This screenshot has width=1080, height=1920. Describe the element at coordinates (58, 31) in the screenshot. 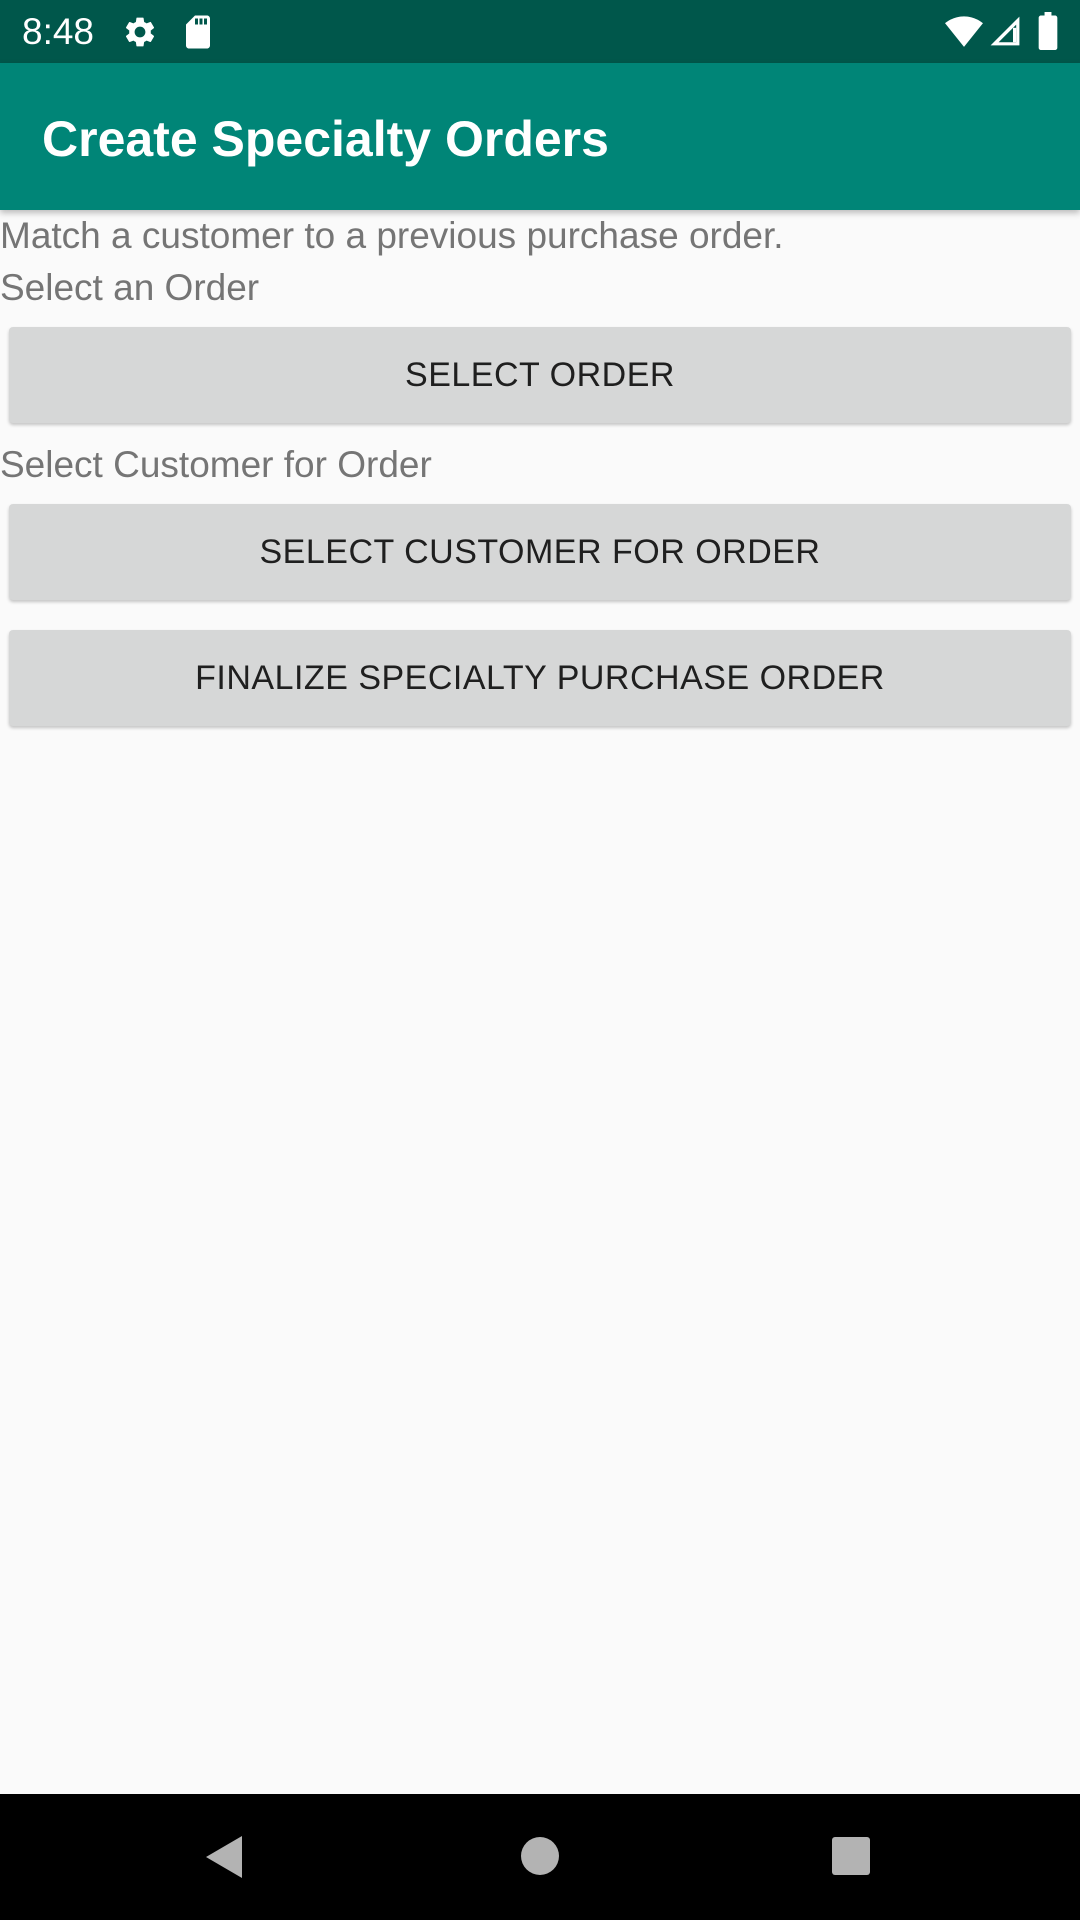

I see `status-time: 8:48` at that location.